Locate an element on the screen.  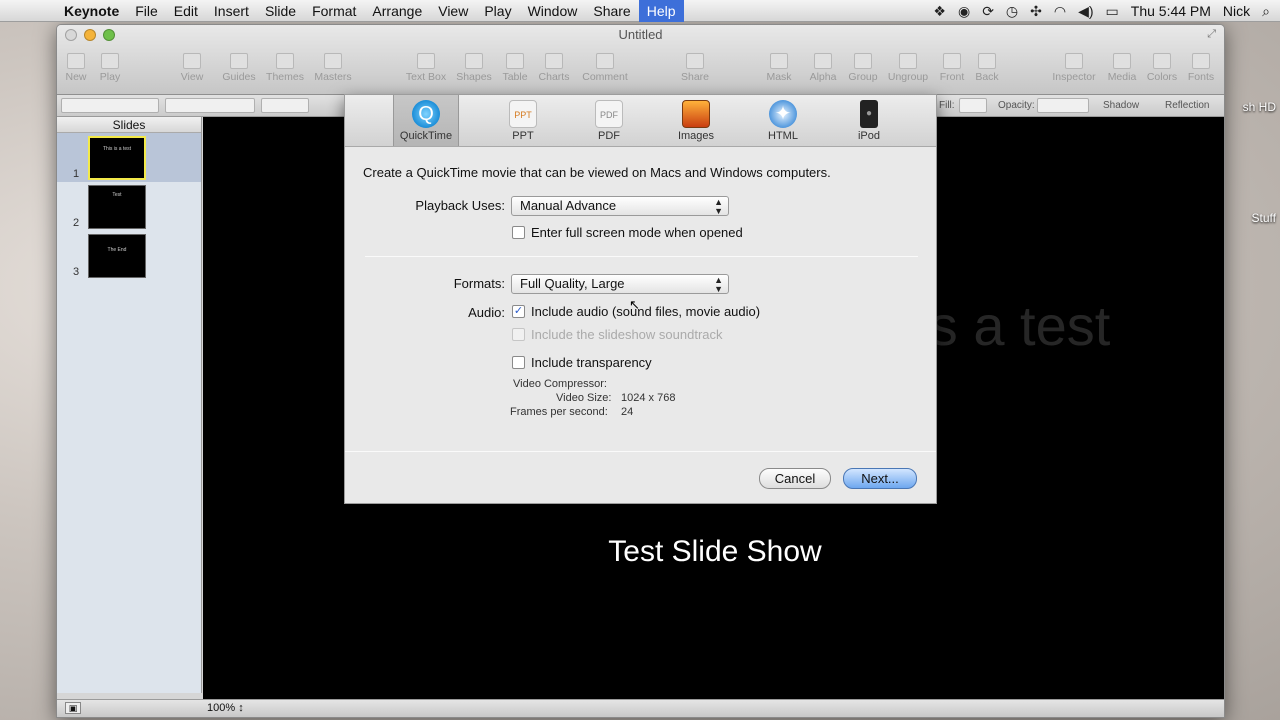
slide-number: 1 is located at coordinates (76, 174).